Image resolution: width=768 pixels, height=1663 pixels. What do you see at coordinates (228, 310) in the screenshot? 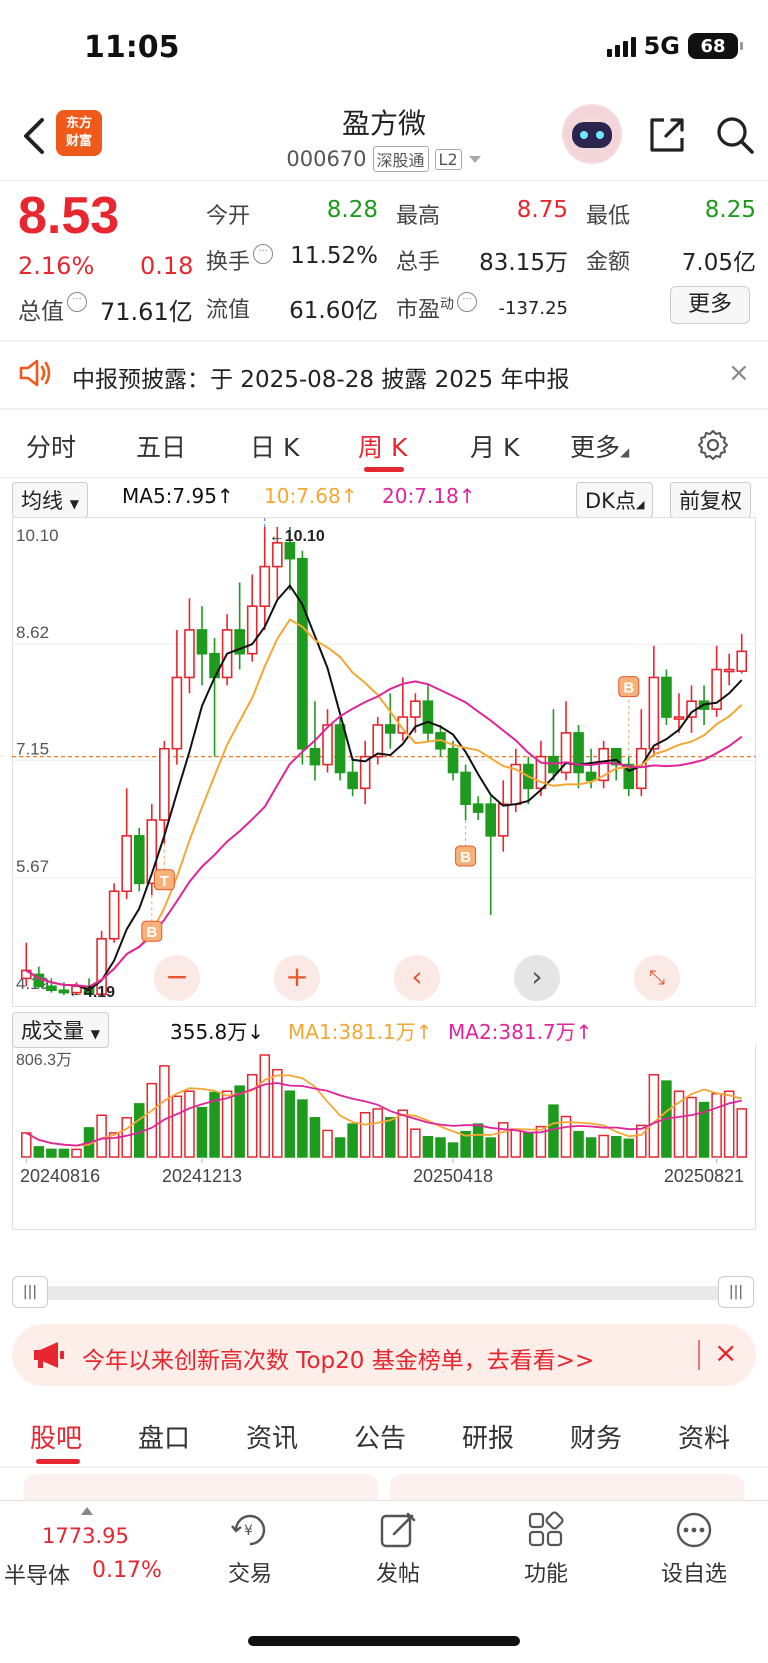
I see `float-cap-label: 流值` at bounding box center [228, 310].